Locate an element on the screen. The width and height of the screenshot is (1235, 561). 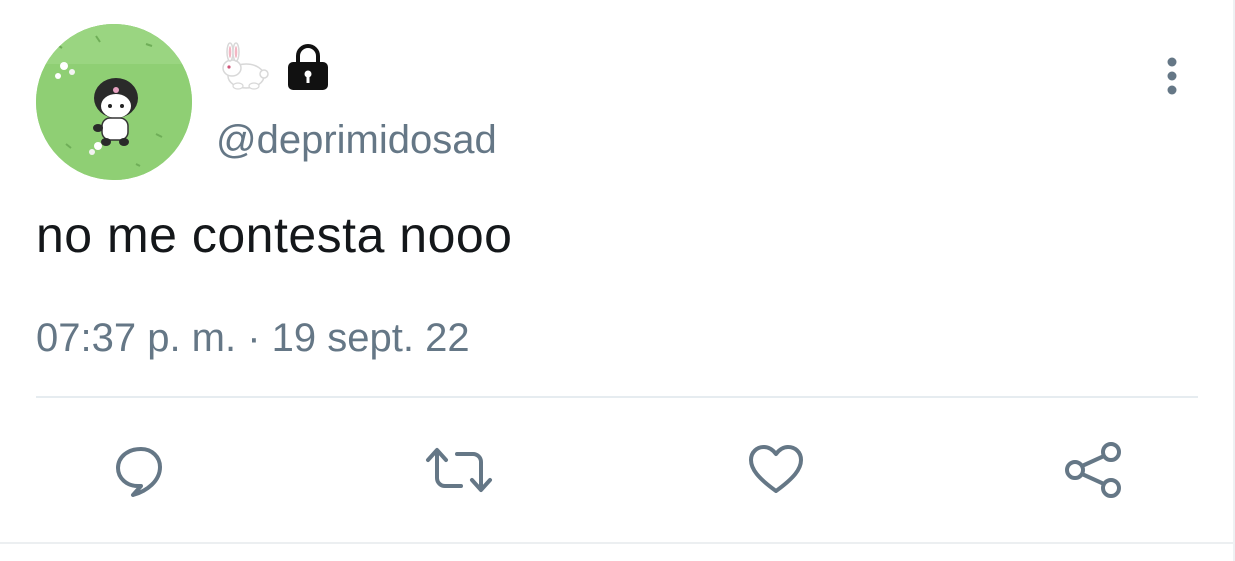
bottom-divider is located at coordinates (617, 543).